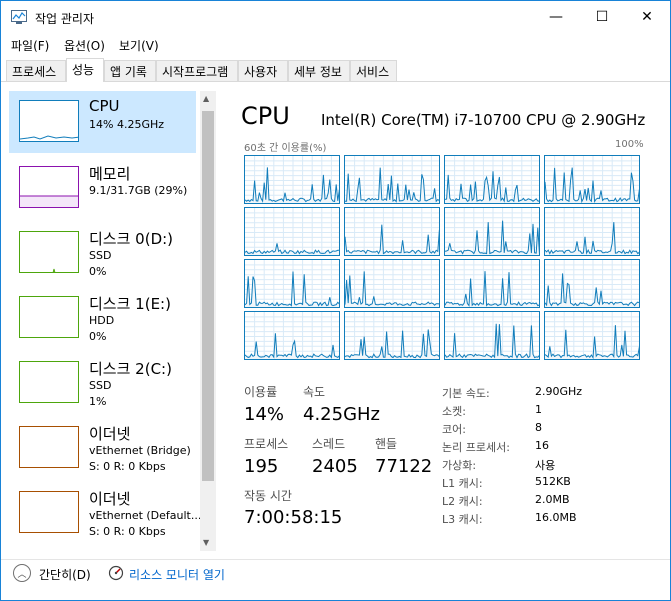  Describe the element at coordinates (476, 447) in the screenshot. I see `logical-processors-label: 논리 프로세서:` at that location.